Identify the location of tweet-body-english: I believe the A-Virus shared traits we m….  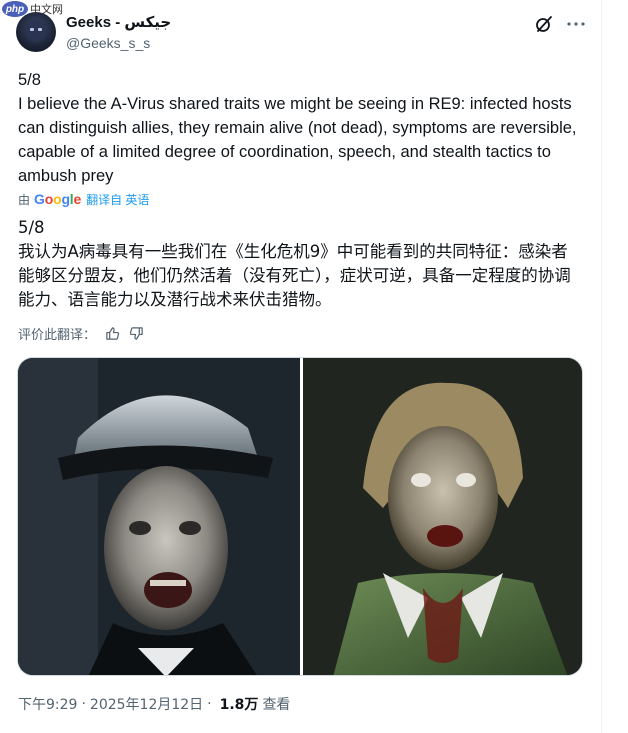
(297, 140).